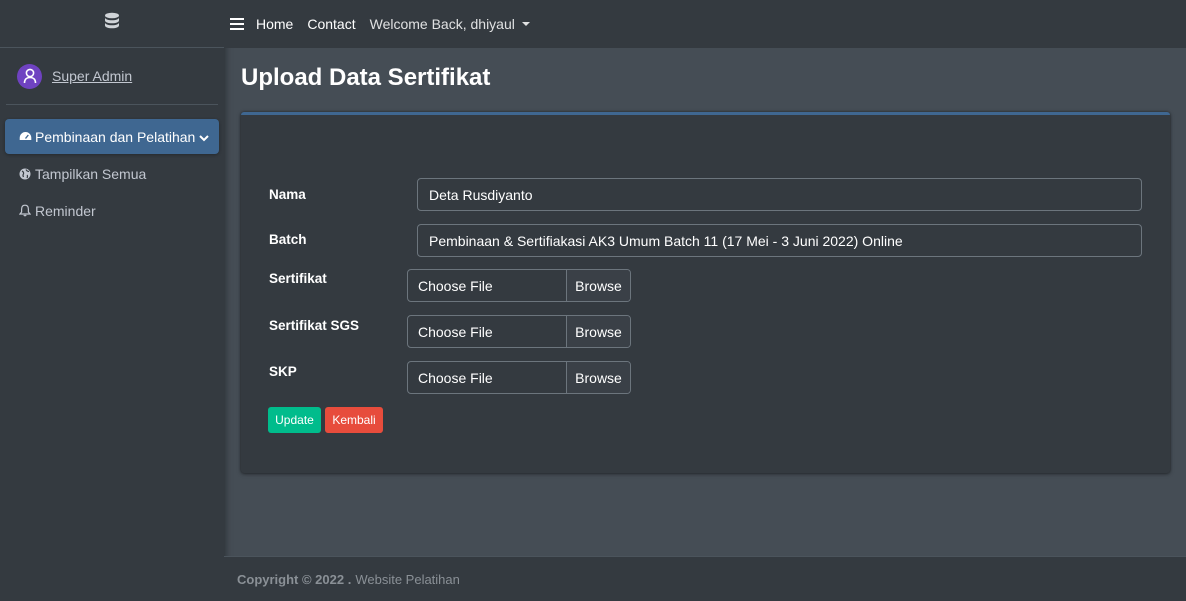 This screenshot has width=1186, height=601. I want to click on dashboard-icon, so click(25, 137).